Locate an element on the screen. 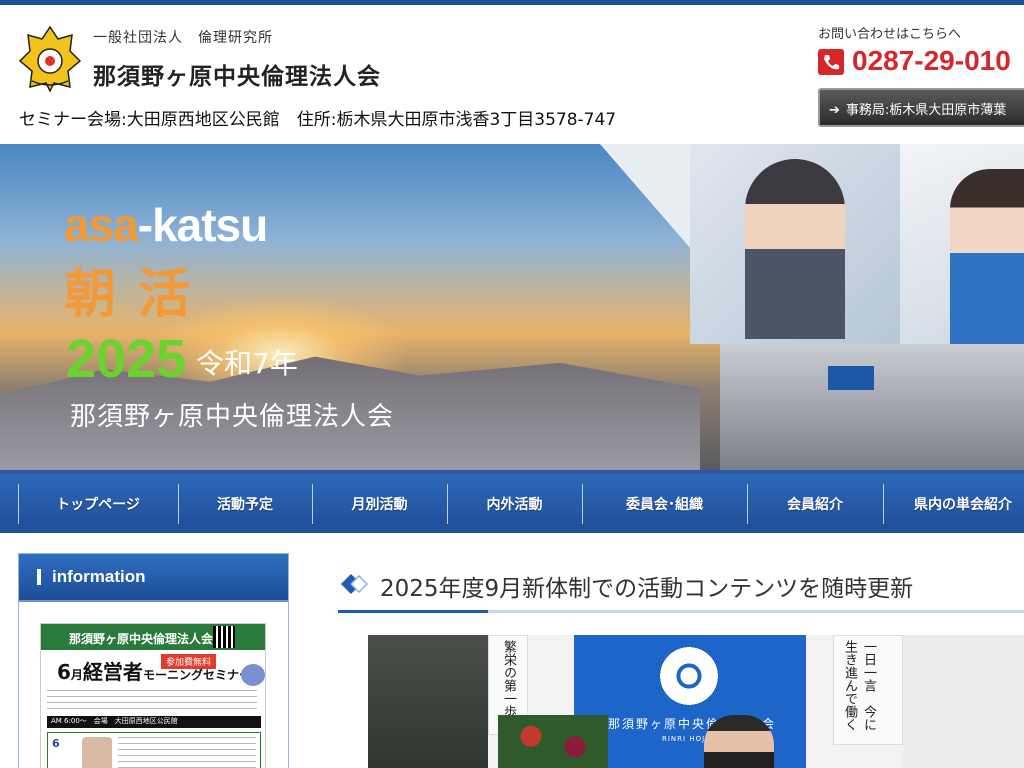 This screenshot has width=1024, height=768. site-title: 那須野ヶ原中央倫理法人会 is located at coordinates (237, 74).